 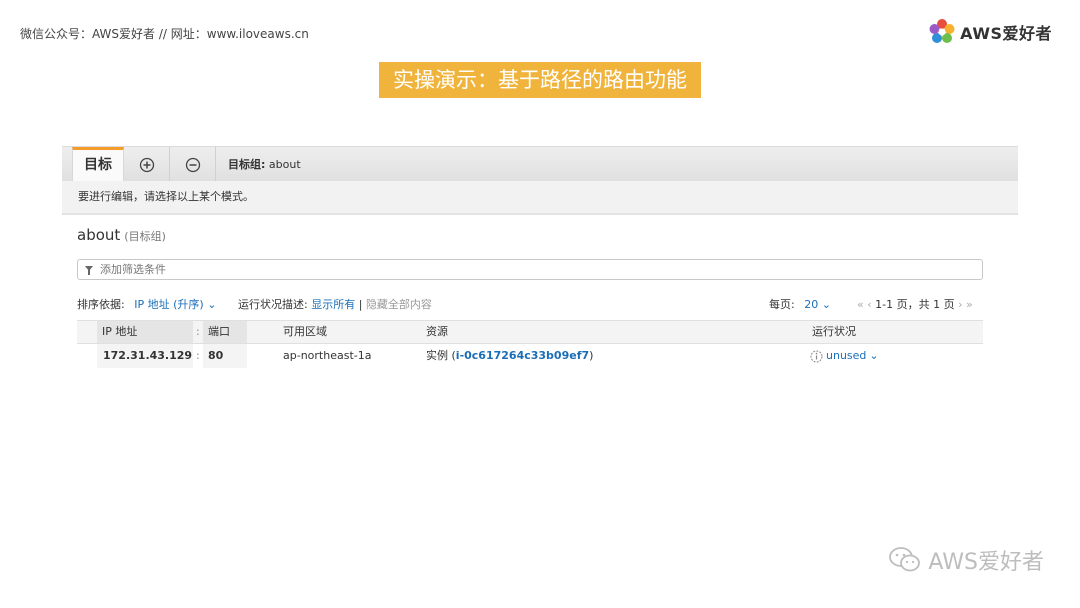 I want to click on page-indicator: 1-1 页，共 1 页, so click(x=915, y=304).